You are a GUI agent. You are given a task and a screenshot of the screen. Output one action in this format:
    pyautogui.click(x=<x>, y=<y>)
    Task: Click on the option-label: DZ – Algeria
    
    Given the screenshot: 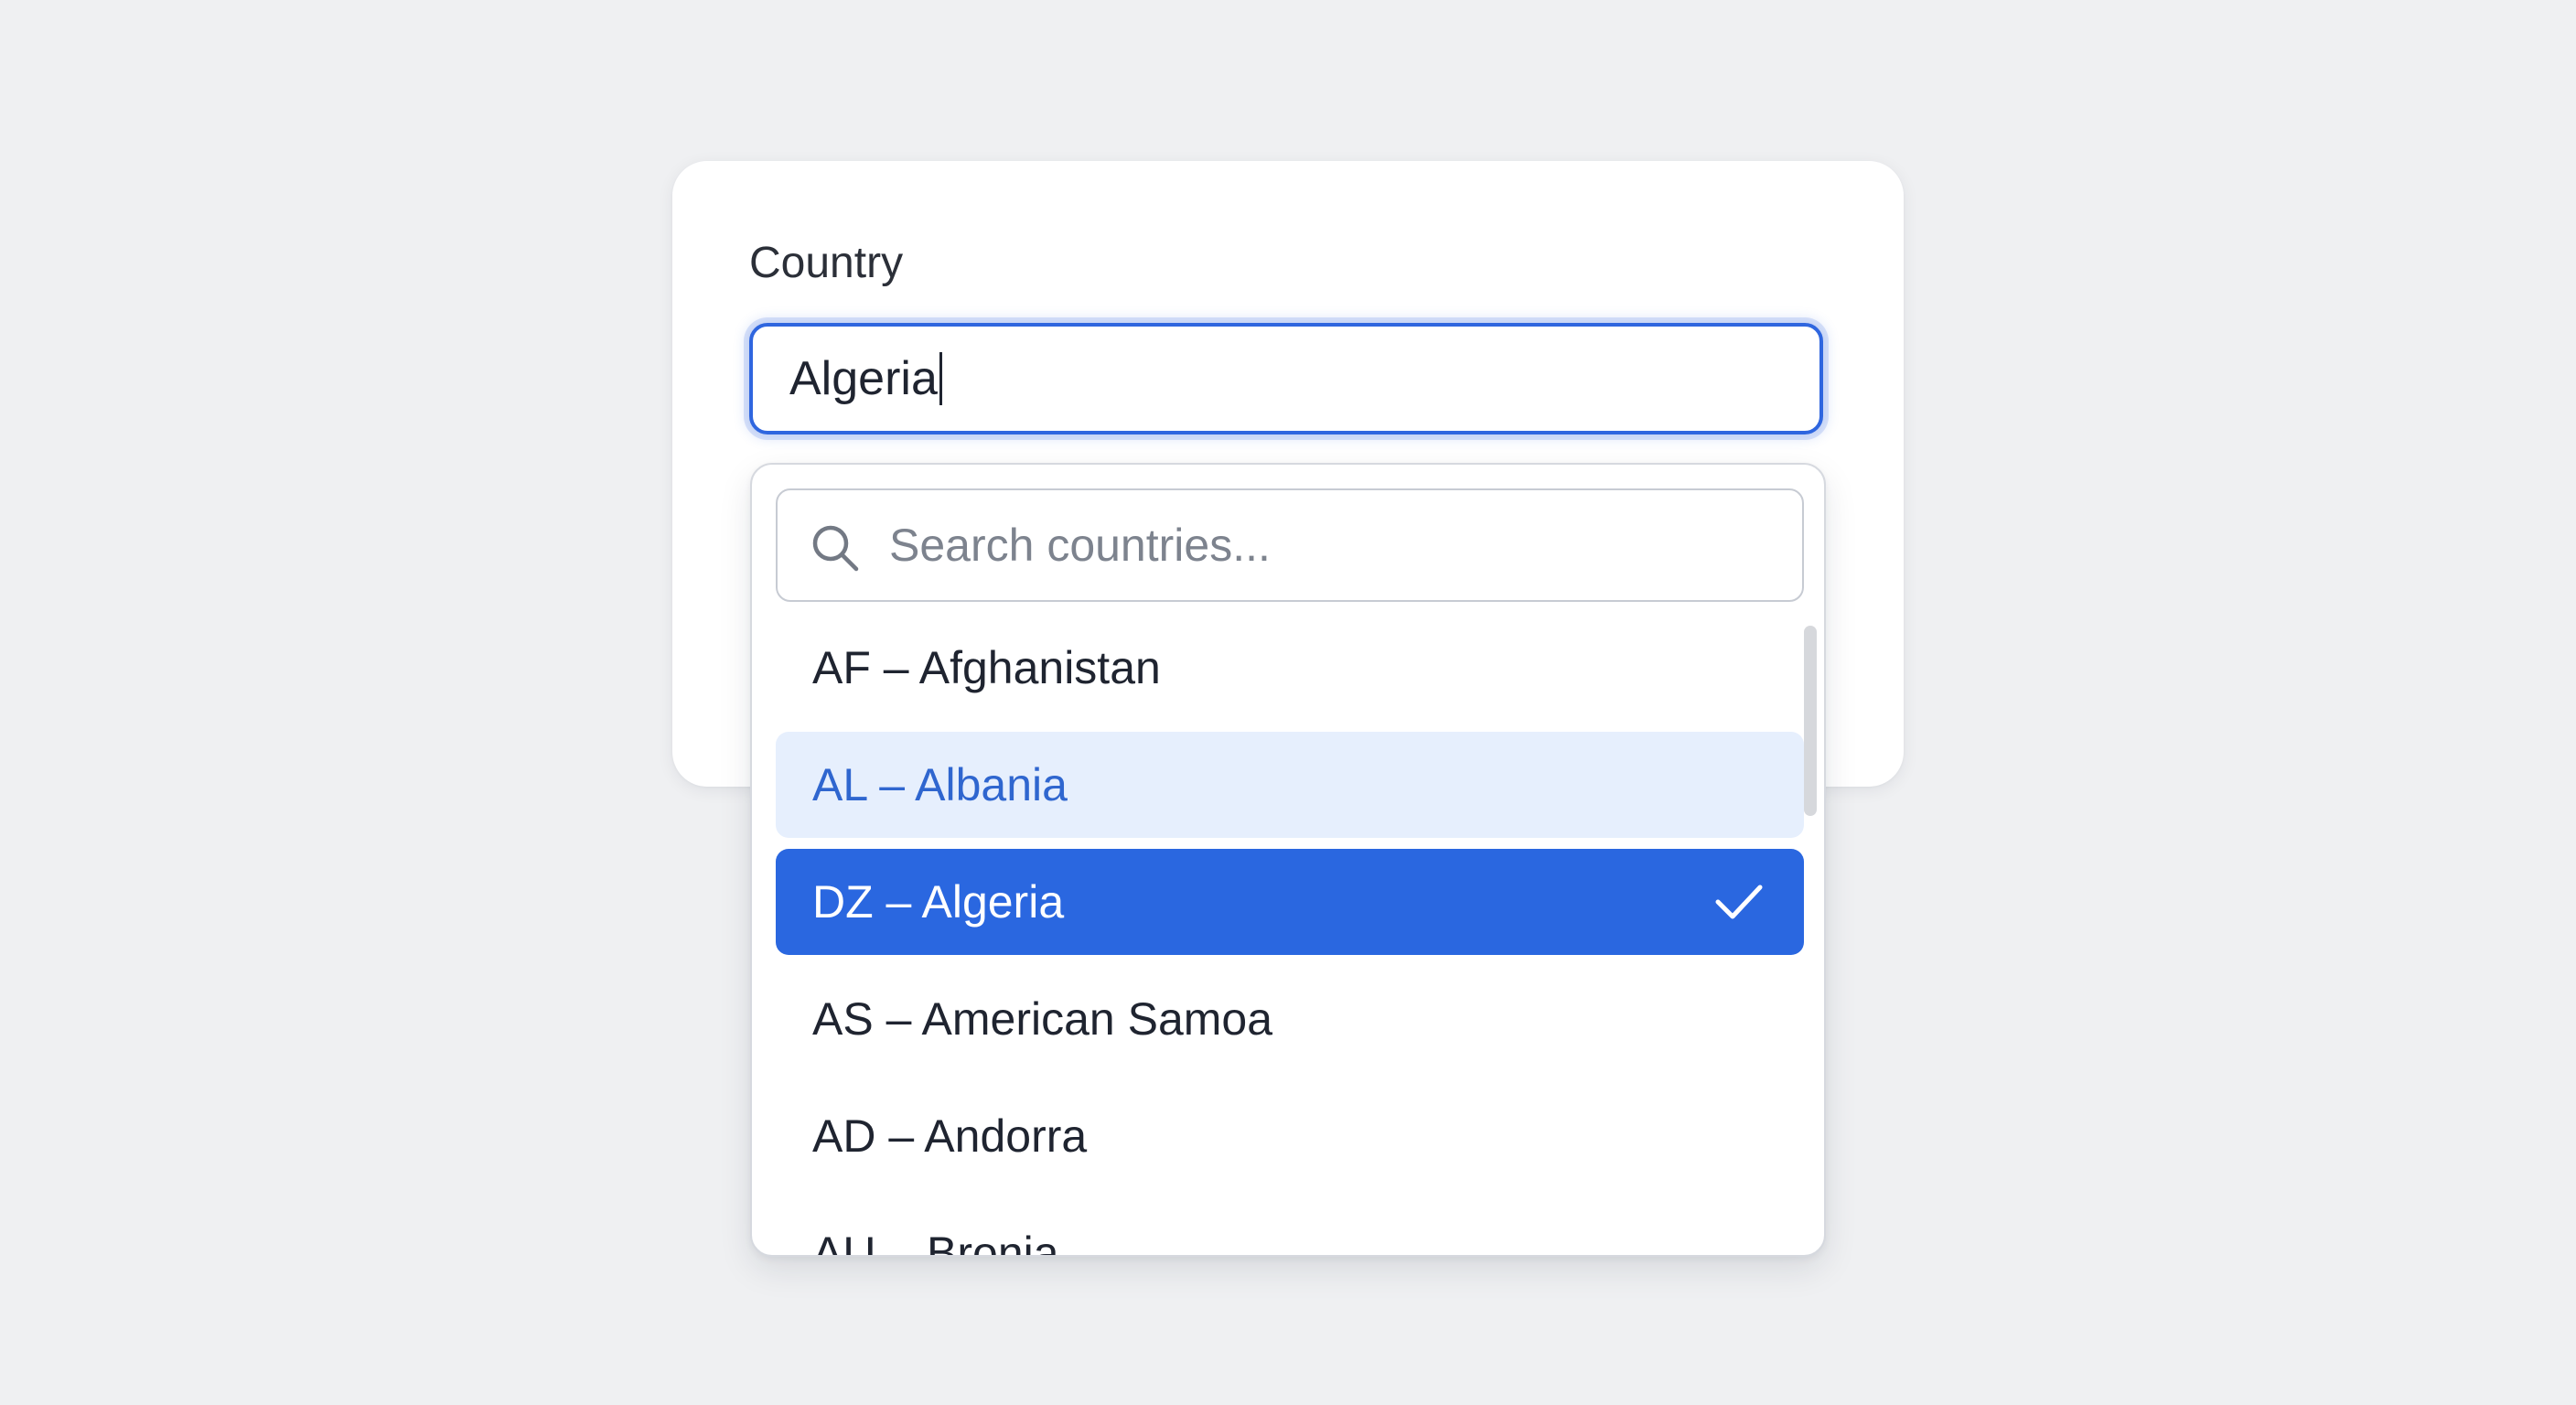 What is the action you would take?
    pyautogui.click(x=938, y=902)
    